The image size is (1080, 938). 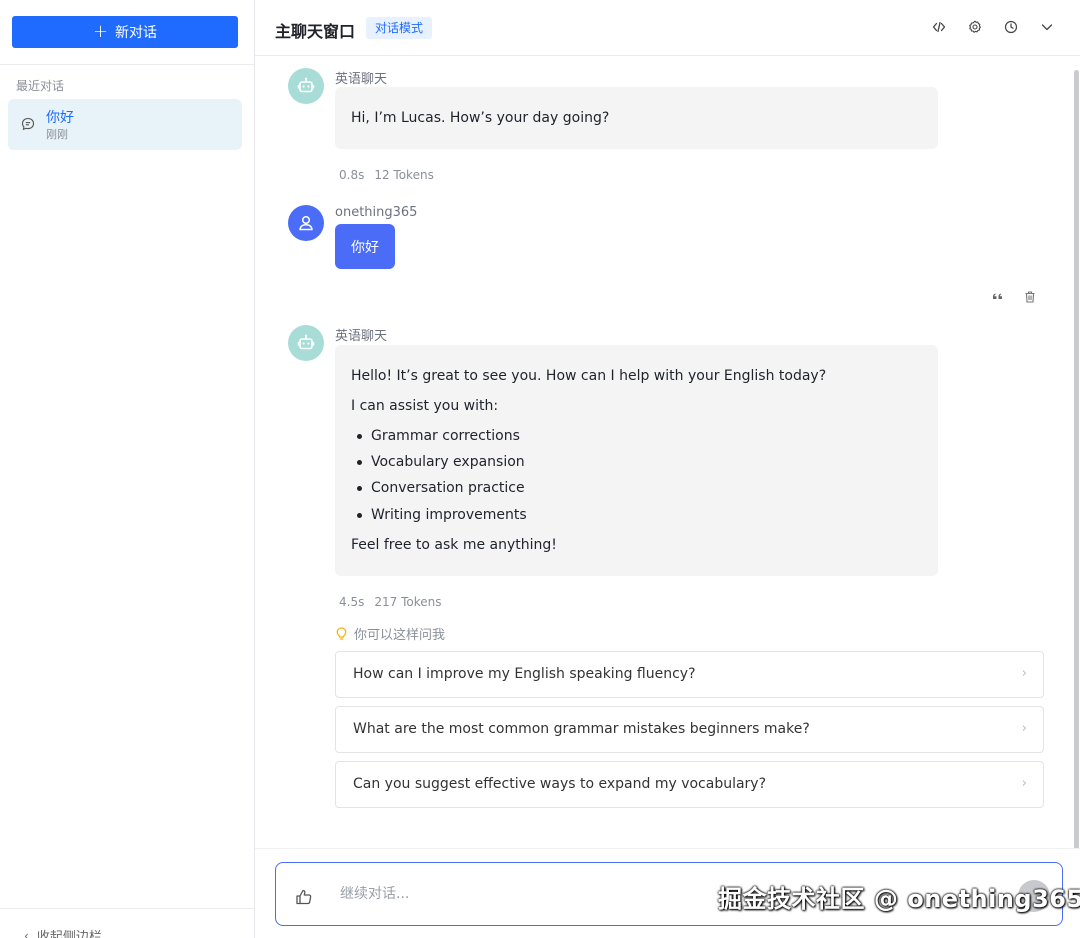 What do you see at coordinates (404, 175) in the screenshot?
I see `token-count: 12 Tokens` at bounding box center [404, 175].